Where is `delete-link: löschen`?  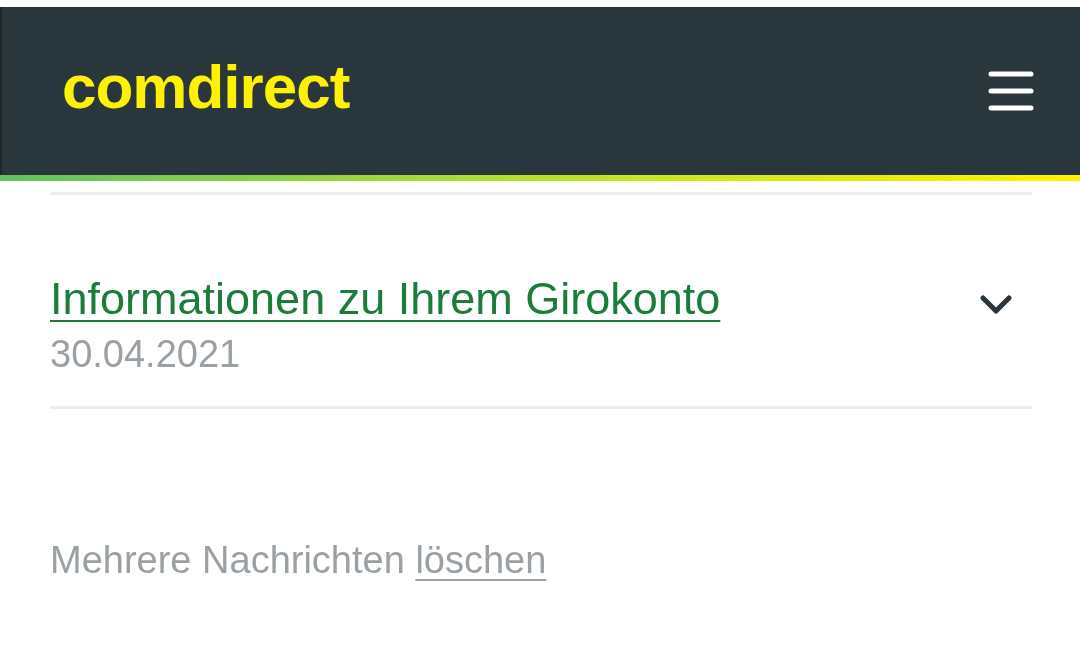 delete-link: löschen is located at coordinates (481, 560).